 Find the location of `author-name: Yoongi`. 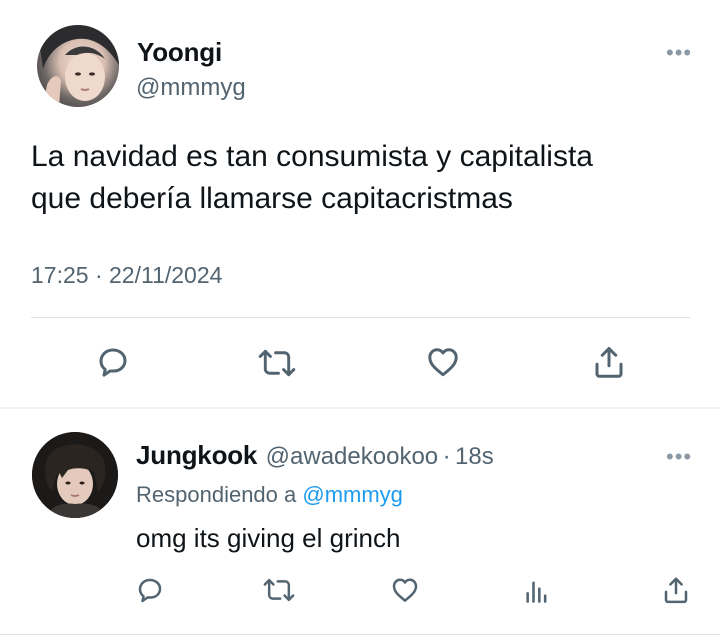

author-name: Yoongi is located at coordinates (179, 52).